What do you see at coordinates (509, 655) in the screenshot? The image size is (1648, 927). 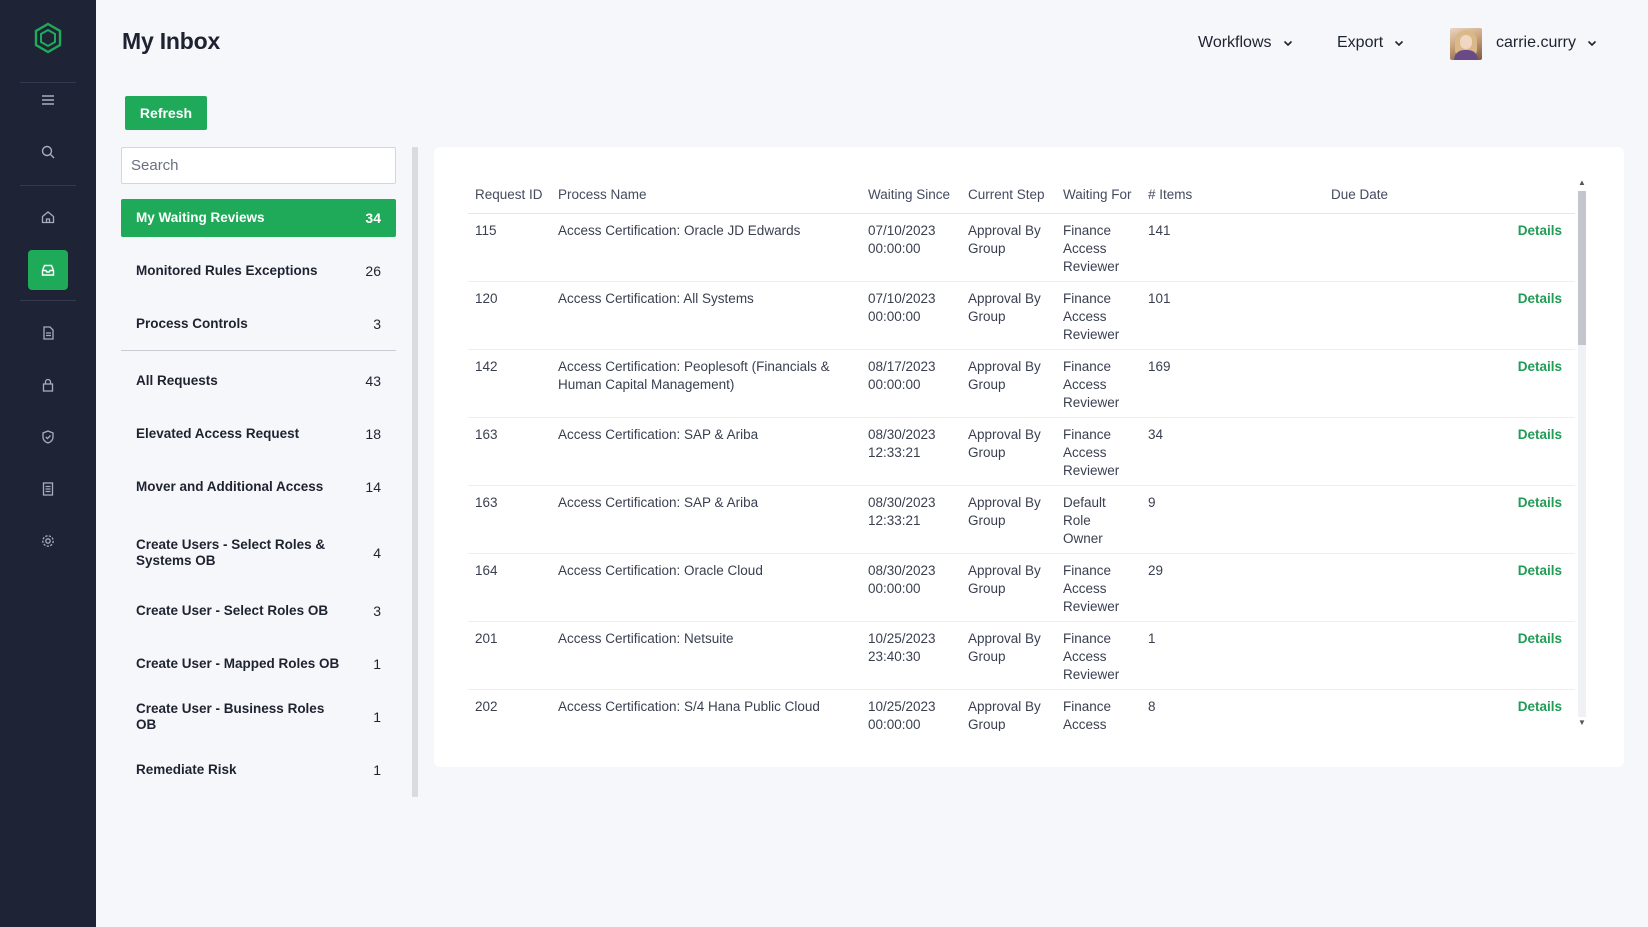 I see `cell-request-id: 201` at bounding box center [509, 655].